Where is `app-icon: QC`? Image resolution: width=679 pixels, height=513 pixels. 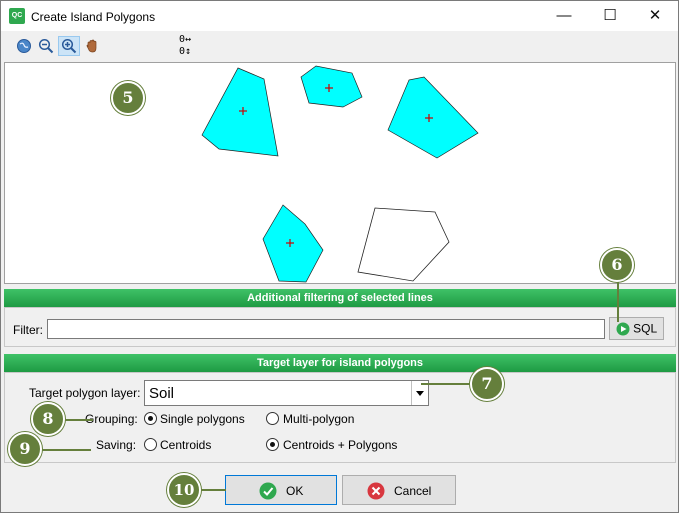 app-icon: QC is located at coordinates (17, 16).